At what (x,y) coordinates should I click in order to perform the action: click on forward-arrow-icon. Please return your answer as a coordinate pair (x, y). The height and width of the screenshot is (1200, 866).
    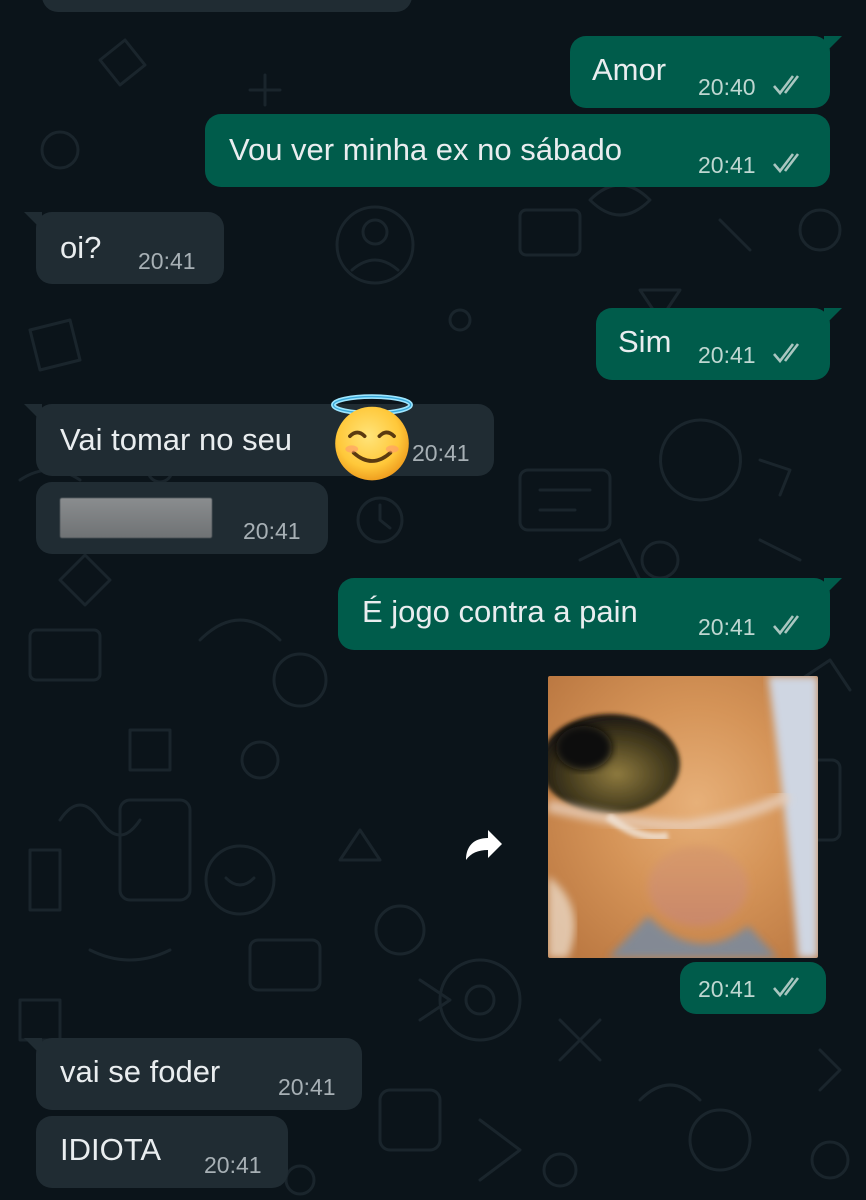
    Looking at the image, I should click on (483, 845).